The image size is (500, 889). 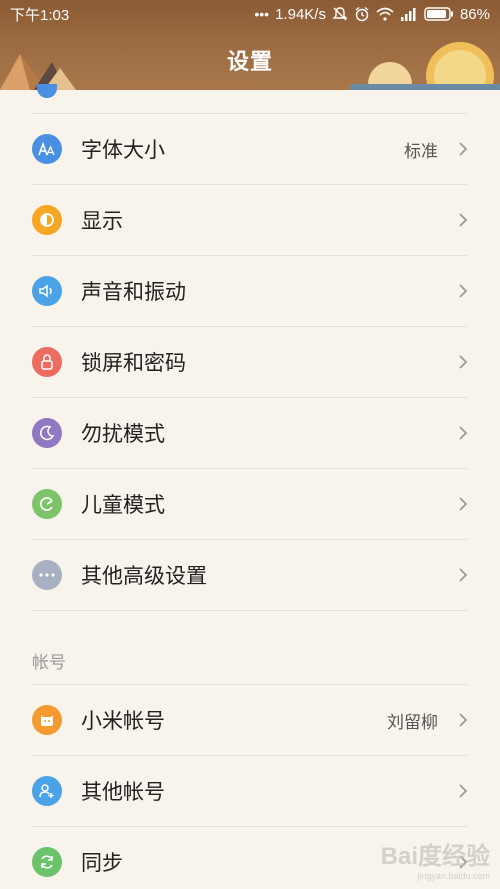 I want to click on mute-icon, so click(x=340, y=14).